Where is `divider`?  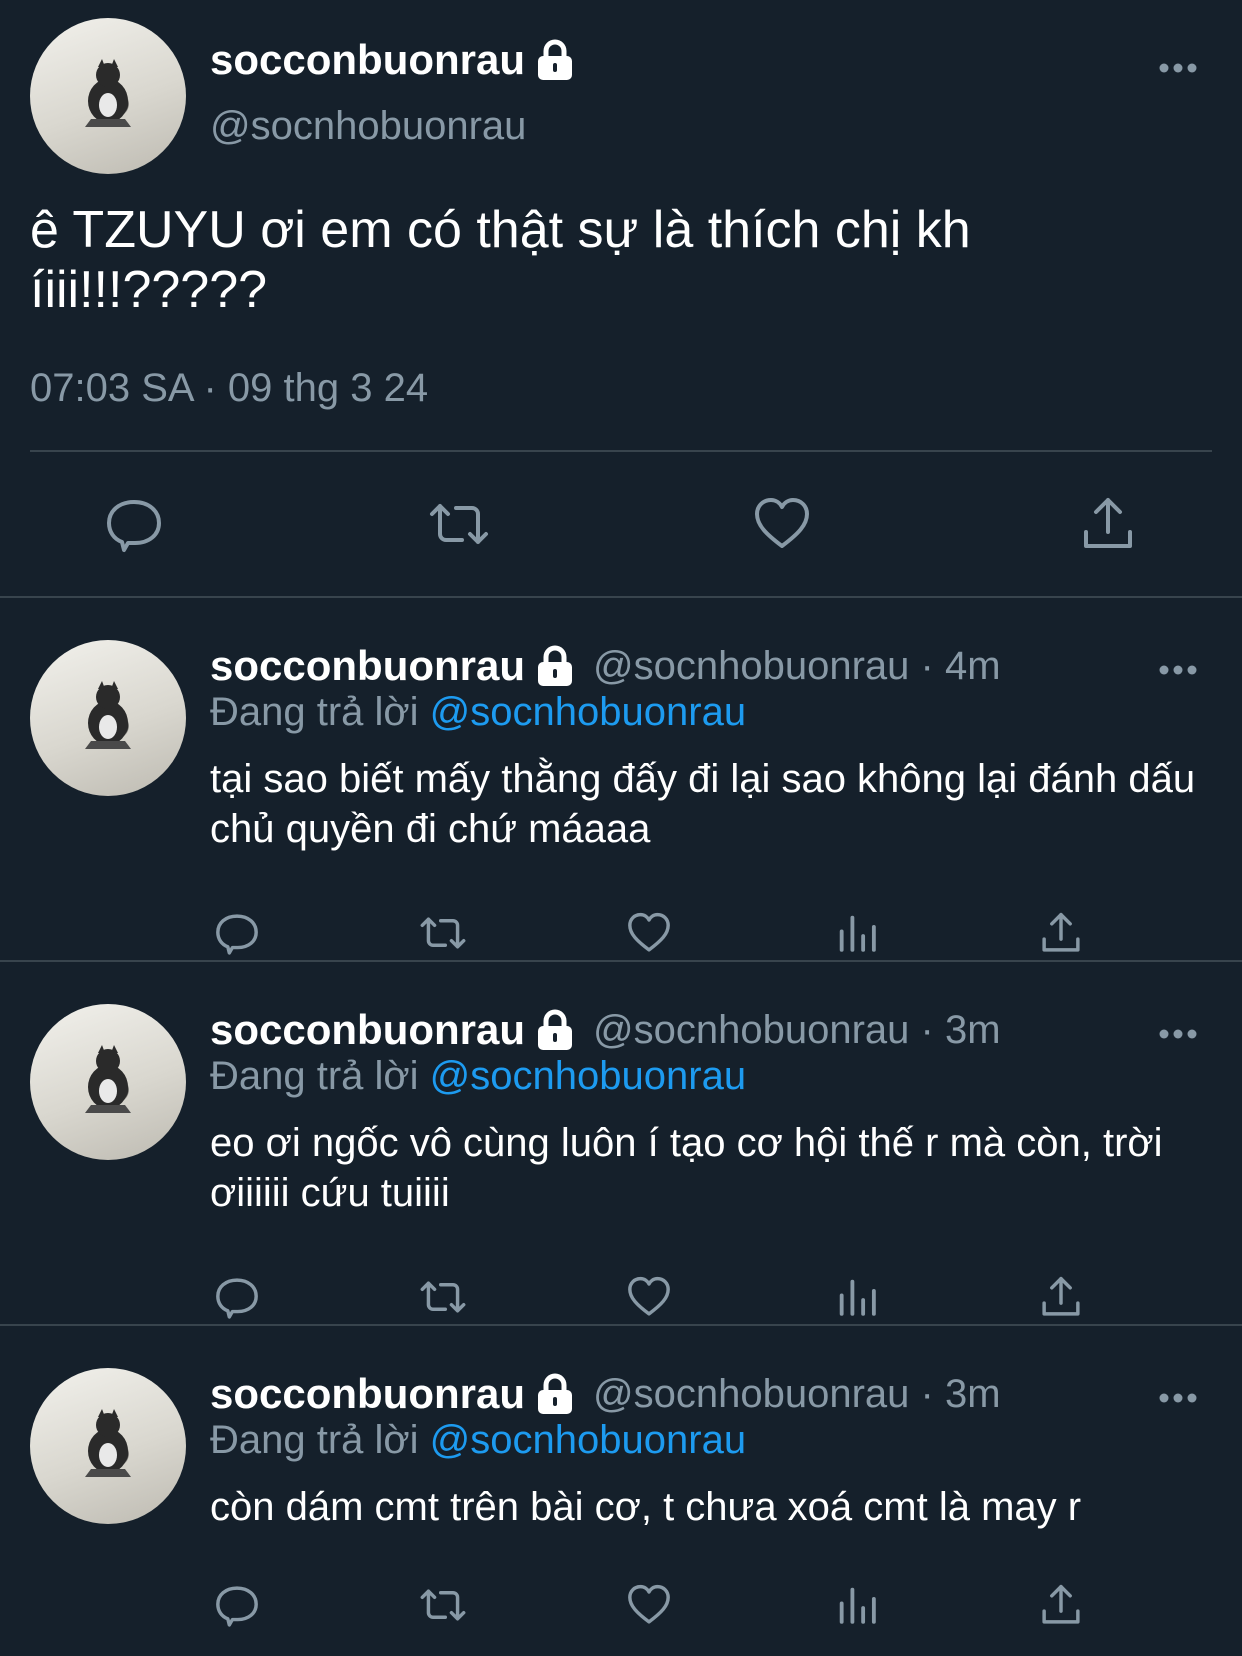
divider is located at coordinates (621, 451).